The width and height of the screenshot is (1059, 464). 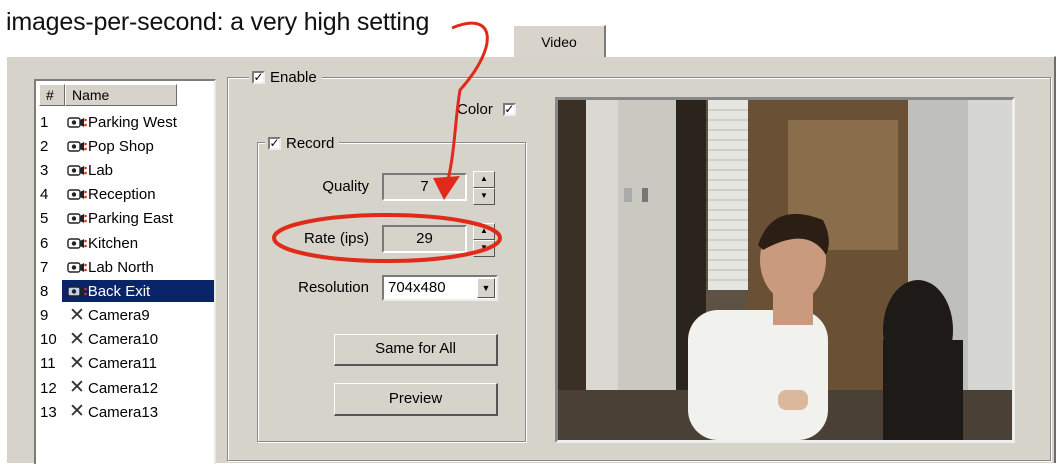 I want to click on rate-field: 29, so click(x=424, y=239).